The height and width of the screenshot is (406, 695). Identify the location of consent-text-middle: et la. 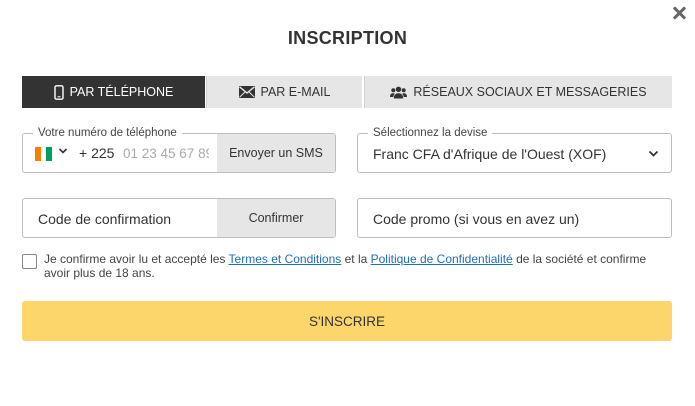
(356, 259).